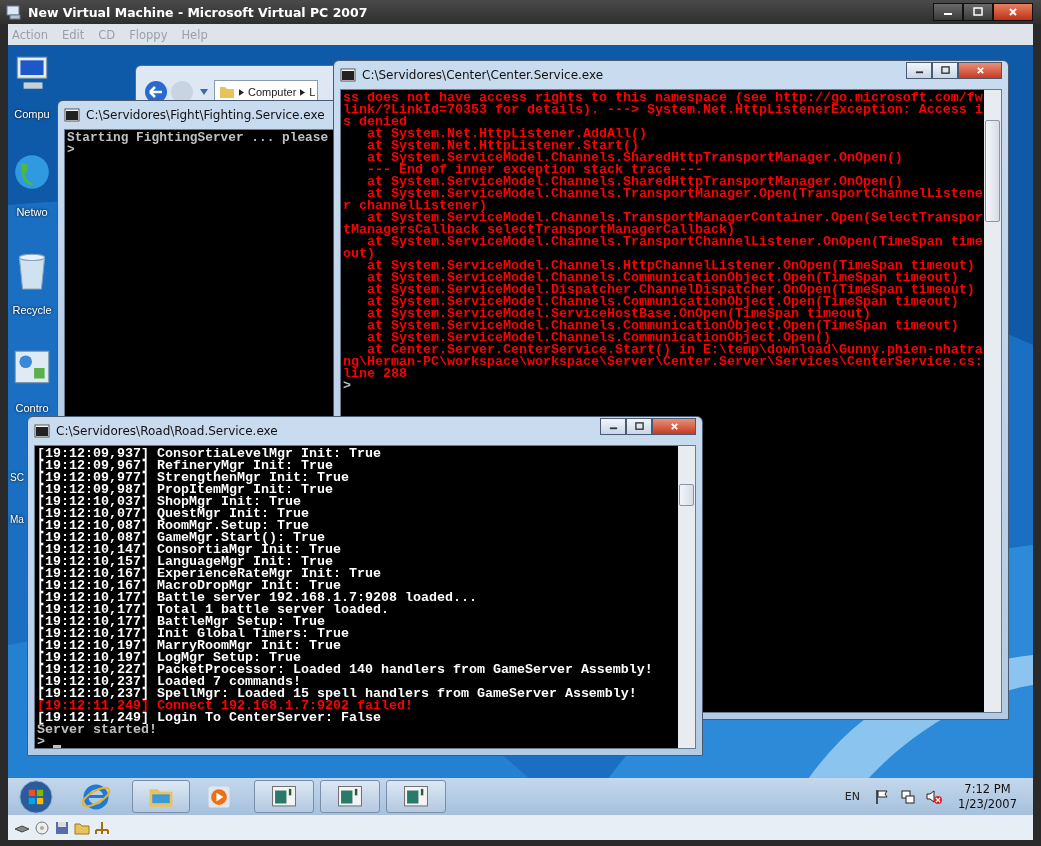  I want to click on breadcrumb-item: L, so click(312, 92).